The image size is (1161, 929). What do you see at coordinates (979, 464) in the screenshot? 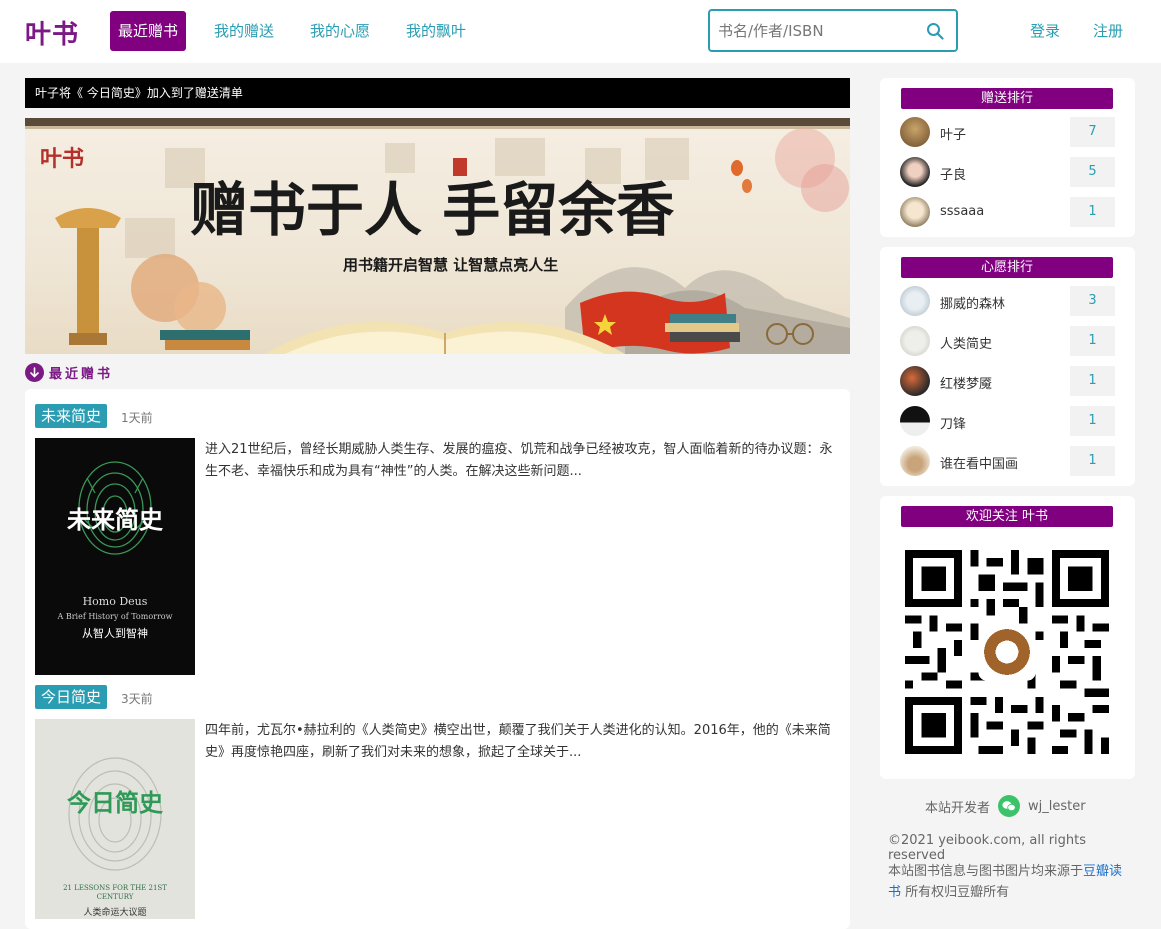
I see `rank-name: 谁在看中国画` at bounding box center [979, 464].